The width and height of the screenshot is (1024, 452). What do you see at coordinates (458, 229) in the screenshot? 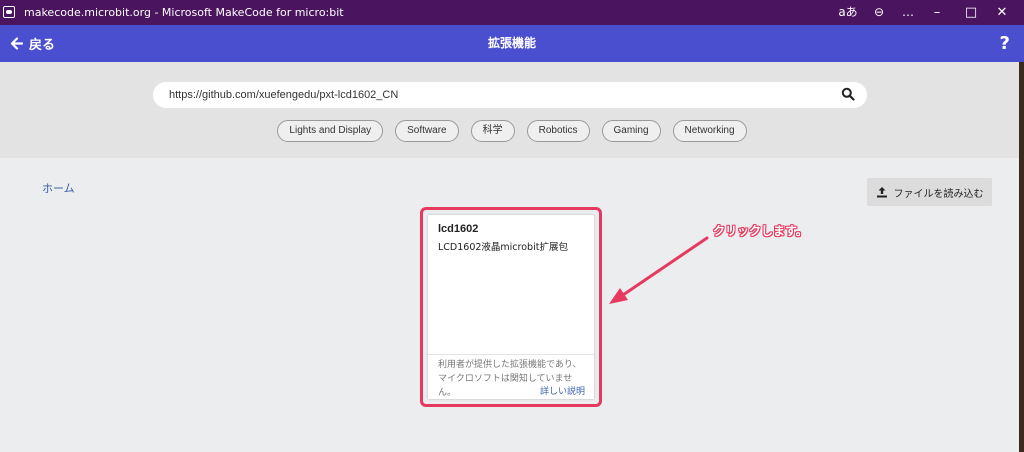
I see `card-title: lcd1602` at bounding box center [458, 229].